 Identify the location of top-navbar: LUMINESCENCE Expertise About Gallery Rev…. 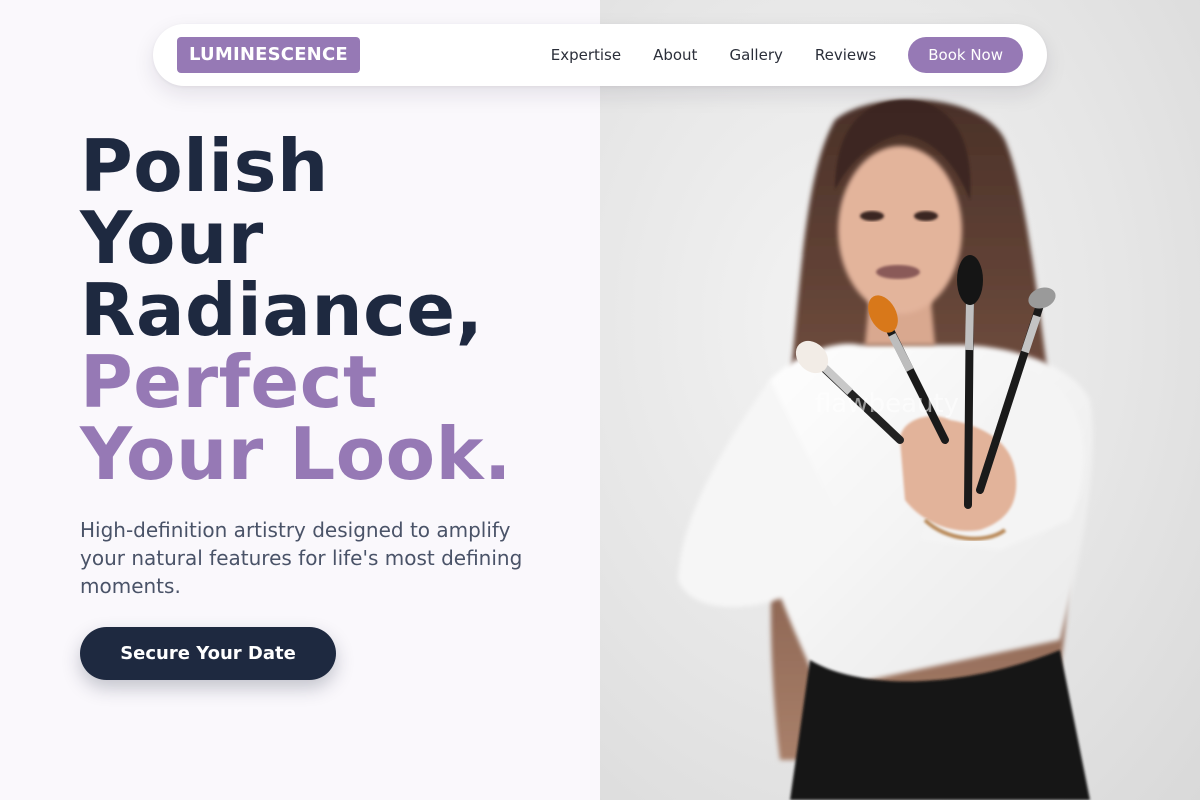
(600, 55).